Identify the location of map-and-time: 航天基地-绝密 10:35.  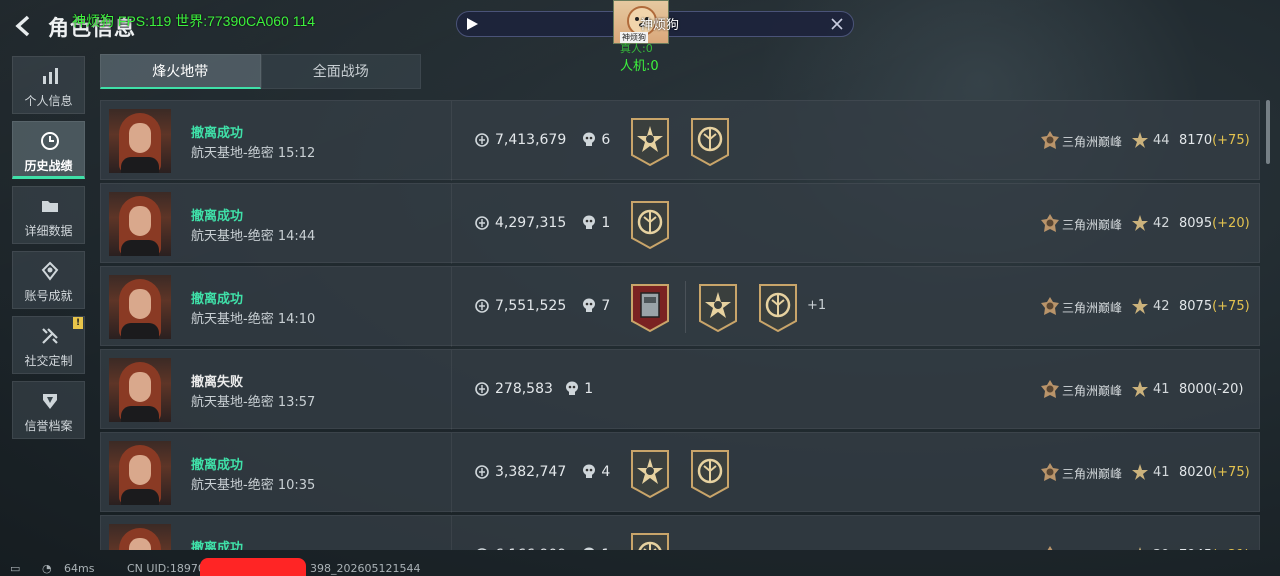
(253, 485).